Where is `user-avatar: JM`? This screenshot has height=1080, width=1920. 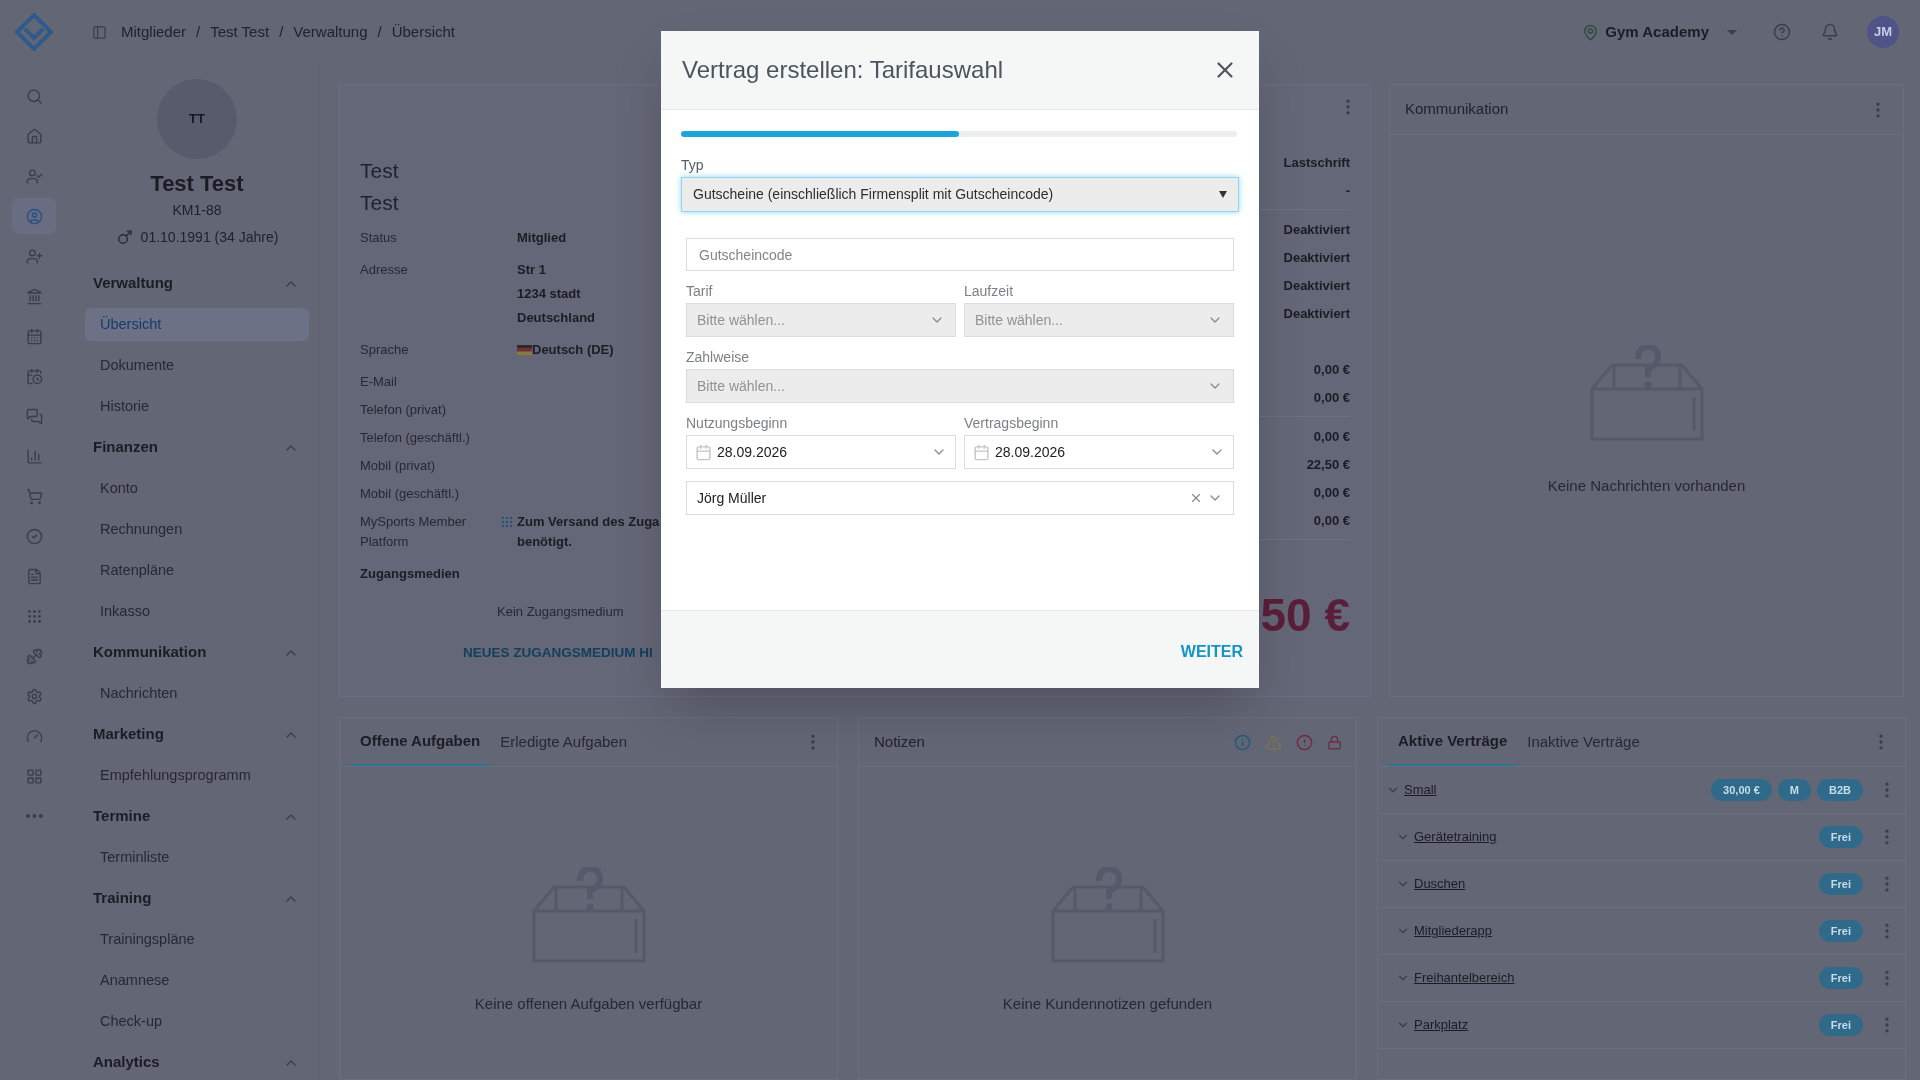 user-avatar: JM is located at coordinates (1883, 32).